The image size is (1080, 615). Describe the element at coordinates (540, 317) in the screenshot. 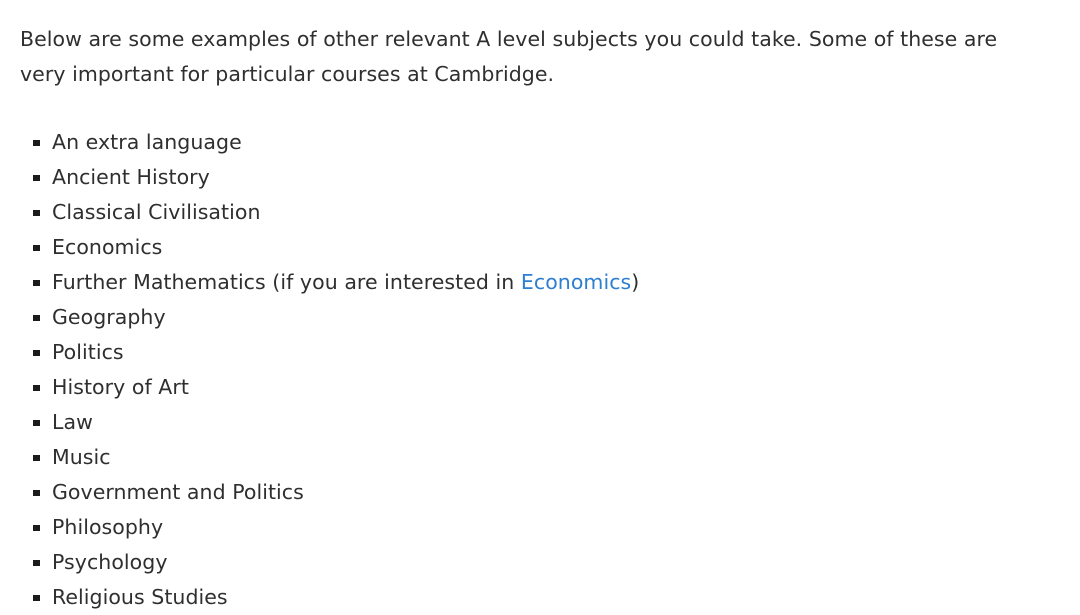

I see `list-item: Geography` at that location.